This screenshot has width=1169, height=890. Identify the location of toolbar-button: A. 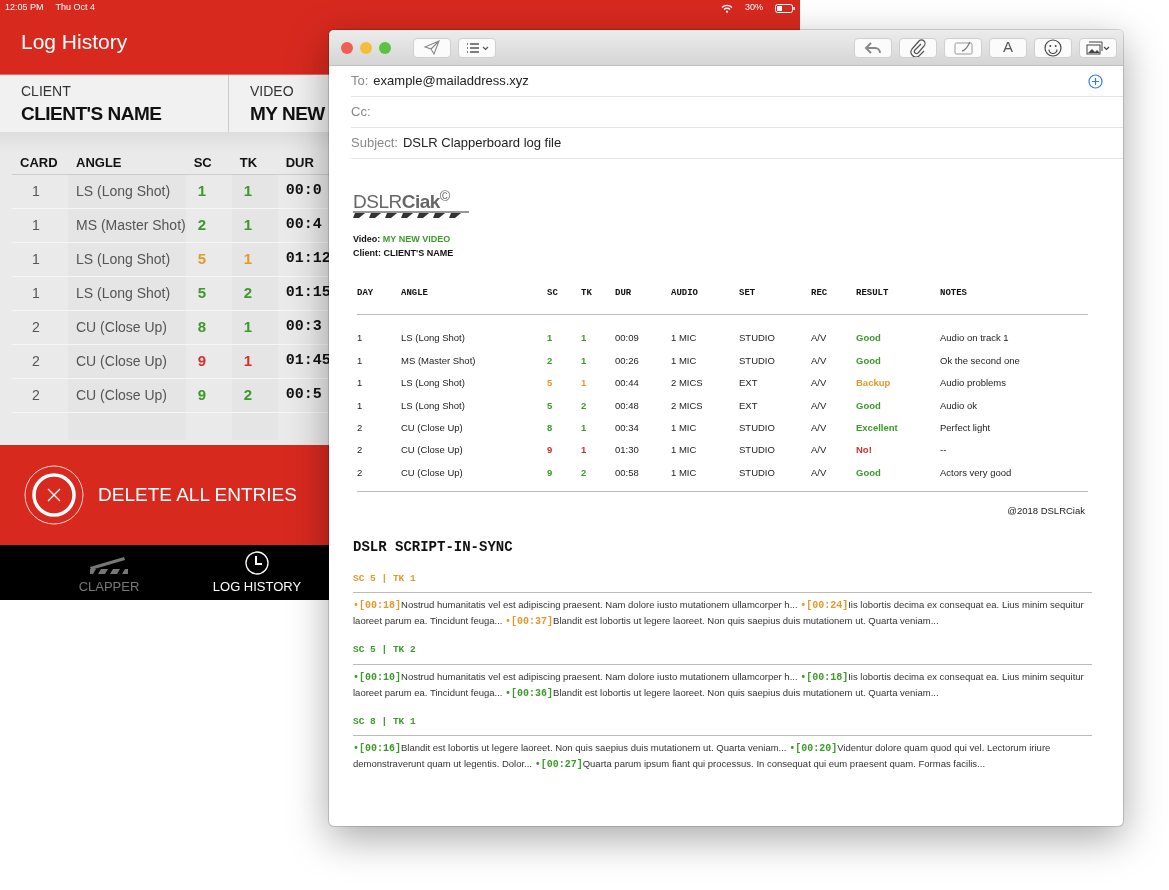
(1008, 47).